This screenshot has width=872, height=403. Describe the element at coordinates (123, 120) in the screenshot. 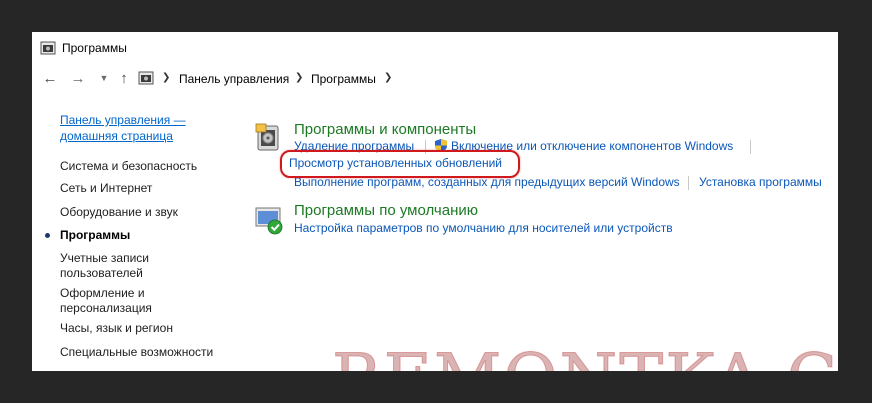

I see `sidebar-home-link: Панель управления —` at that location.